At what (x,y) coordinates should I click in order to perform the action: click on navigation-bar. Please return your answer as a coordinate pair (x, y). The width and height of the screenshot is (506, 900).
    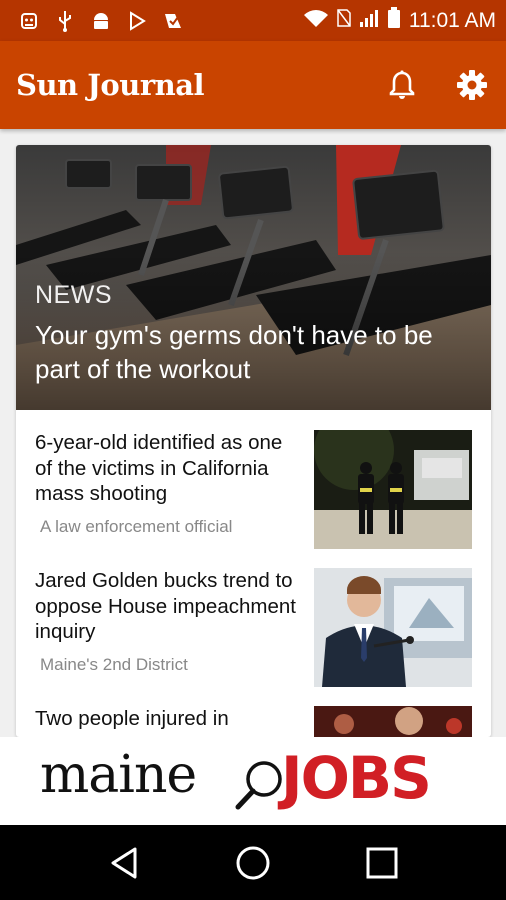
    Looking at the image, I should click on (253, 862).